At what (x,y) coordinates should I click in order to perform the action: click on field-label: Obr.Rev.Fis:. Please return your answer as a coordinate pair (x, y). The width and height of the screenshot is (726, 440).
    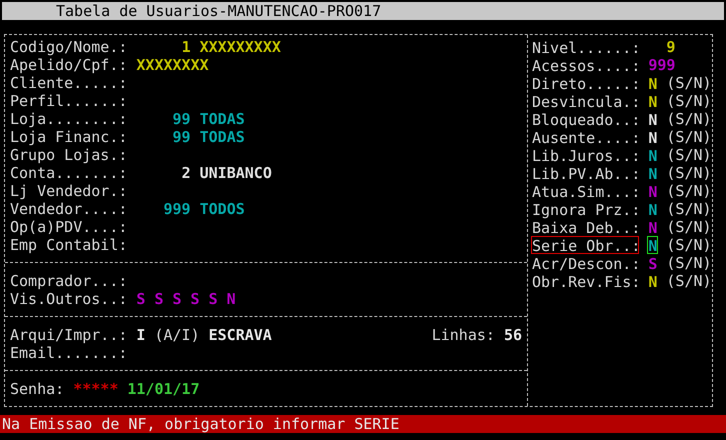
    Looking at the image, I should click on (585, 281).